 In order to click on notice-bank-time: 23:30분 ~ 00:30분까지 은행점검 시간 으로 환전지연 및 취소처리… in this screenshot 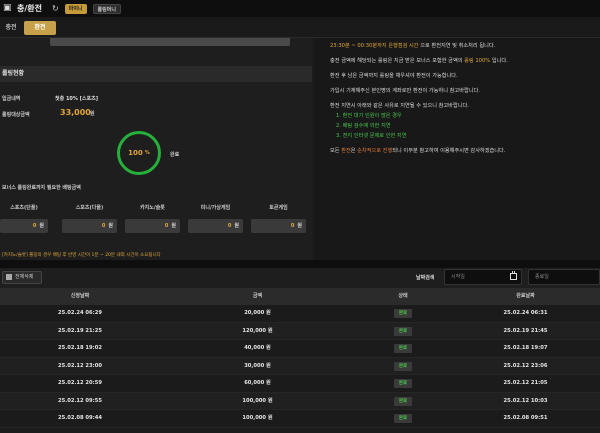, I will do `click(413, 46)`.